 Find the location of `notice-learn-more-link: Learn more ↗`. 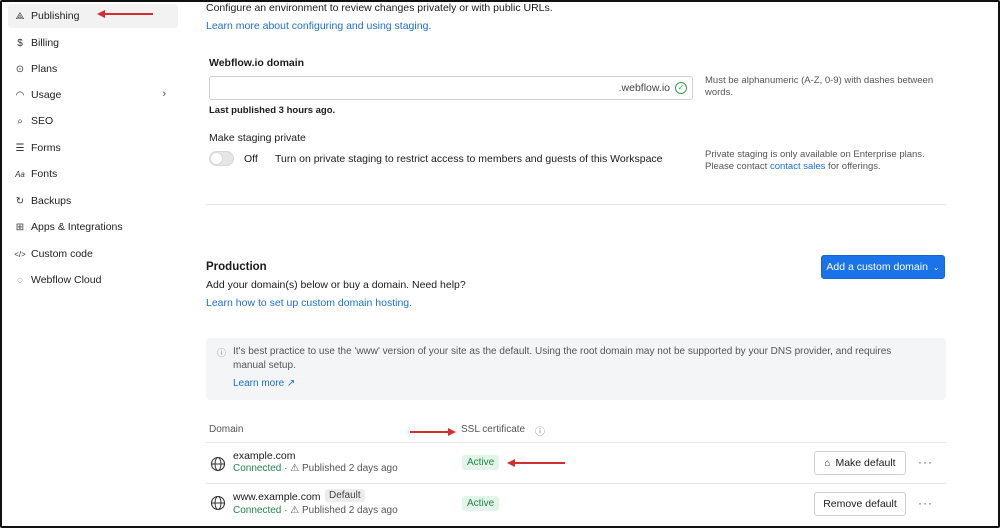

notice-learn-more-link: Learn more ↗ is located at coordinates (264, 383).